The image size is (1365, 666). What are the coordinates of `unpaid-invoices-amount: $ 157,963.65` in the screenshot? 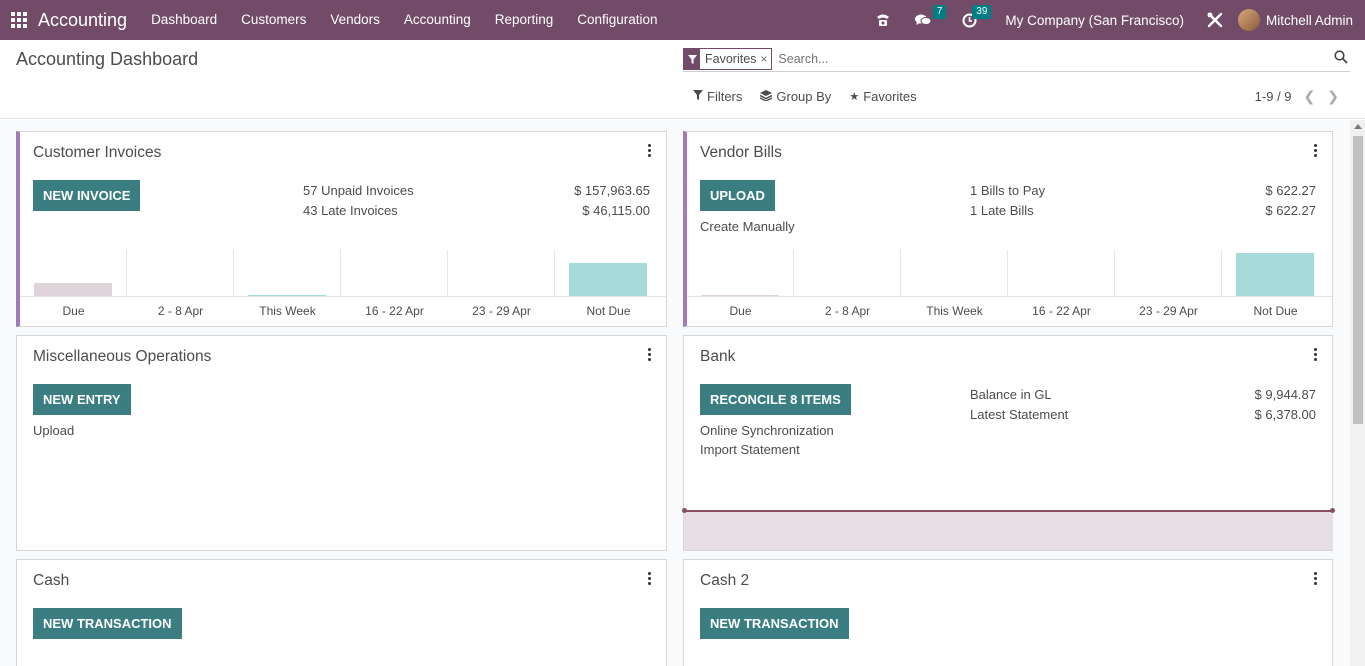 It's located at (612, 190).